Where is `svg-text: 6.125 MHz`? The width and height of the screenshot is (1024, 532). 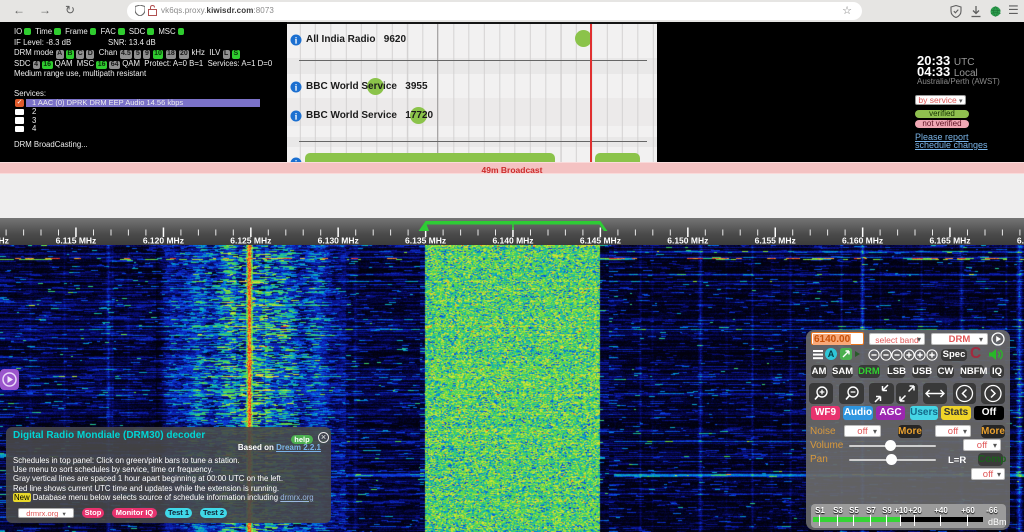 svg-text: 6.125 MHz is located at coordinates (250, 241).